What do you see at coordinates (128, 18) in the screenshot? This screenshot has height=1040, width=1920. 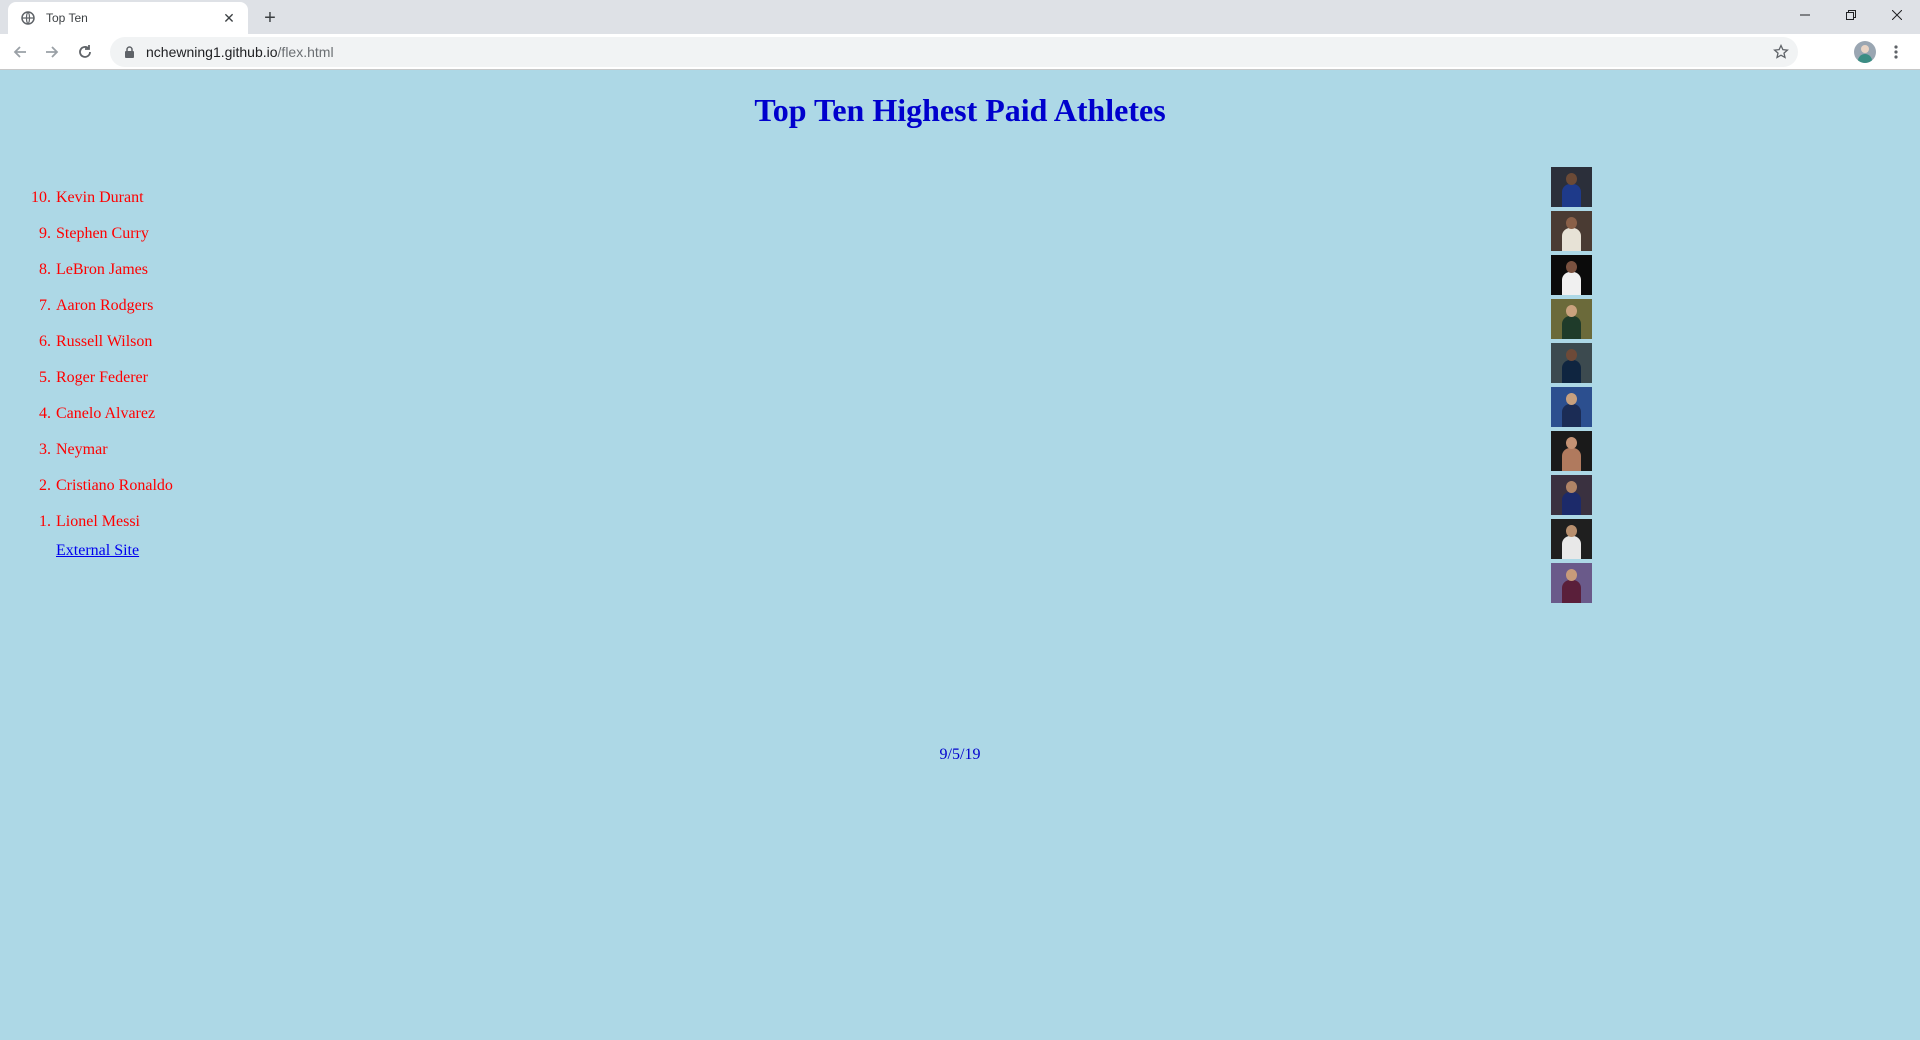 I see `tab-top-ten: Top Ten ✕` at bounding box center [128, 18].